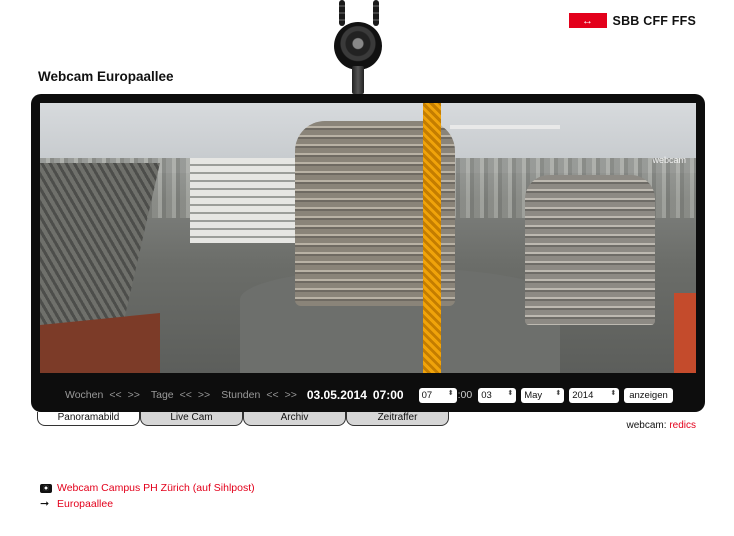 This screenshot has height=536, width=734. I want to click on hours-back-button: <<, so click(272, 395).